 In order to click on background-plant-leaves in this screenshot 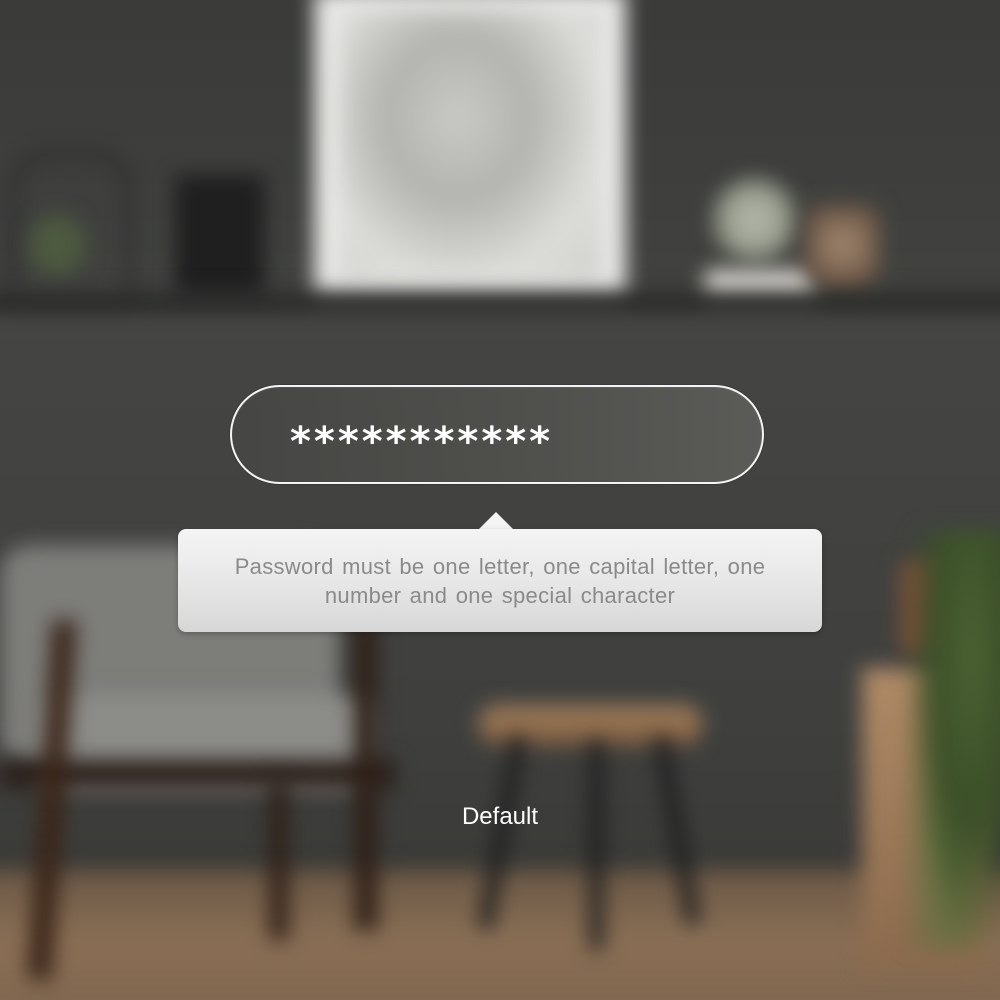, I will do `click(952, 740)`.